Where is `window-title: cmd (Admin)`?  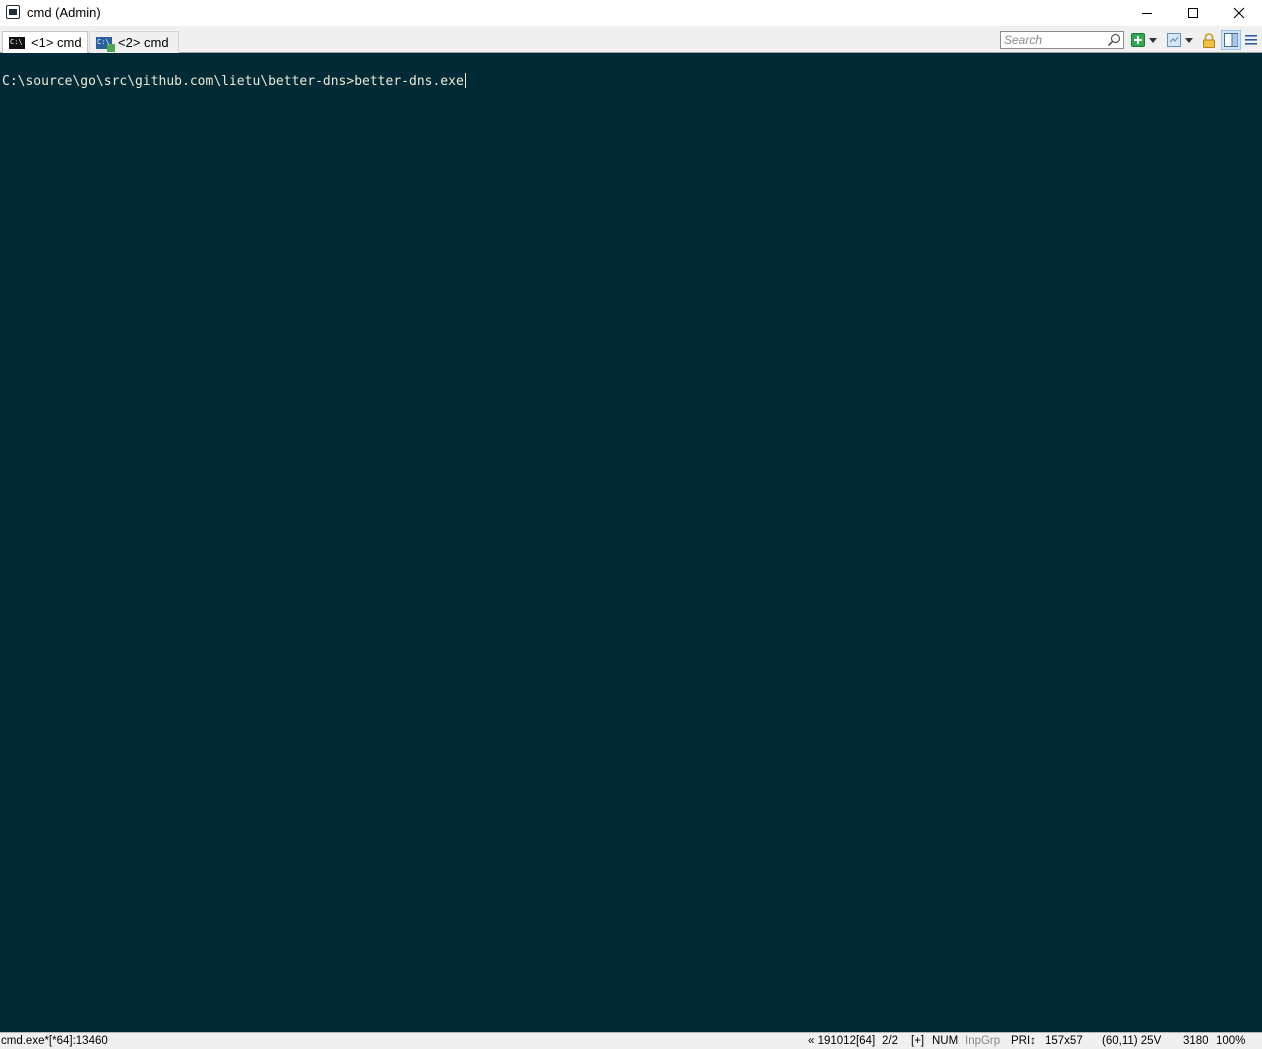
window-title: cmd (Admin) is located at coordinates (64, 12).